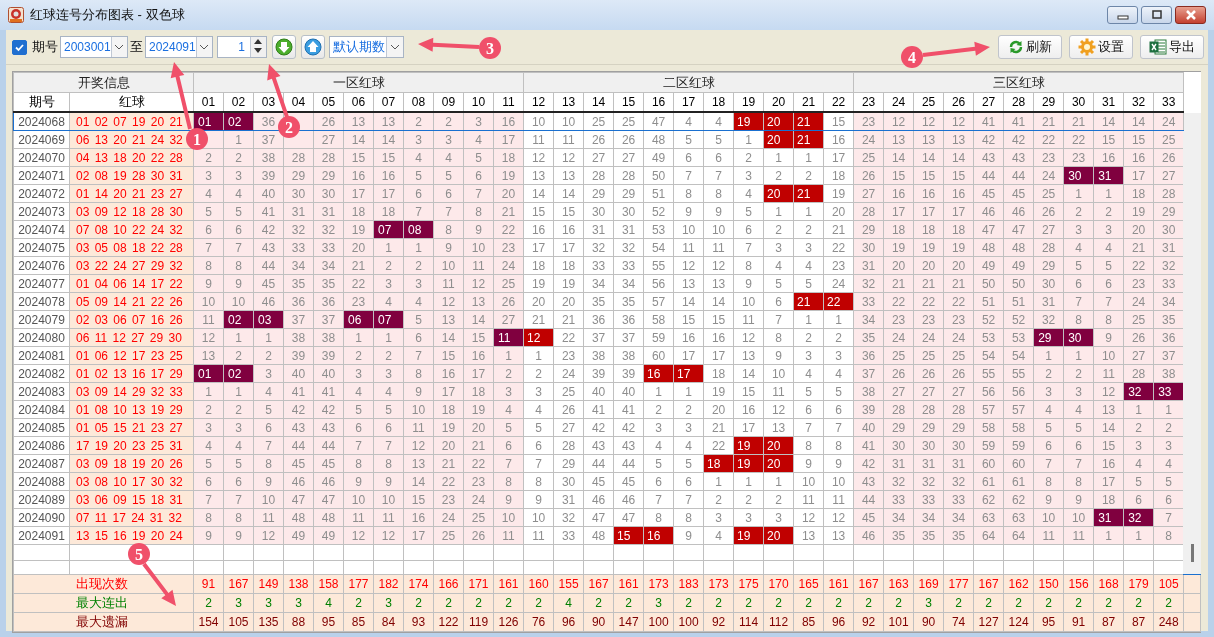 This screenshot has height=637, width=1214. What do you see at coordinates (1158, 47) in the screenshot?
I see `spreadsheet-icon` at bounding box center [1158, 47].